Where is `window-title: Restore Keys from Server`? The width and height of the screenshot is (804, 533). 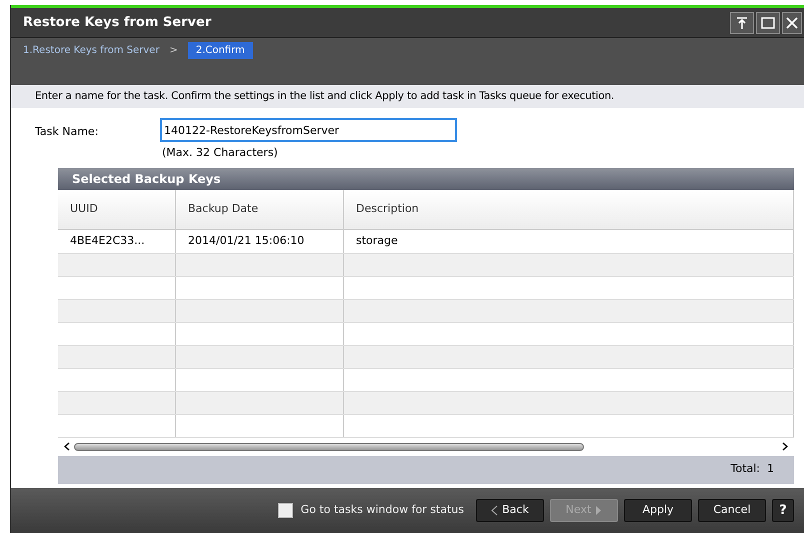 window-title: Restore Keys from Server is located at coordinates (117, 23).